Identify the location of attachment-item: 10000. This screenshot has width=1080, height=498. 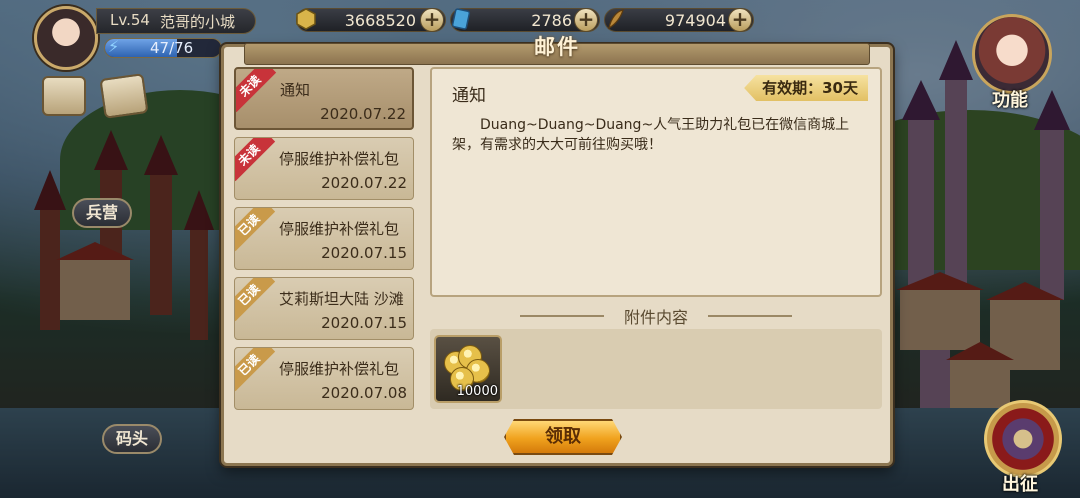
(468, 369).